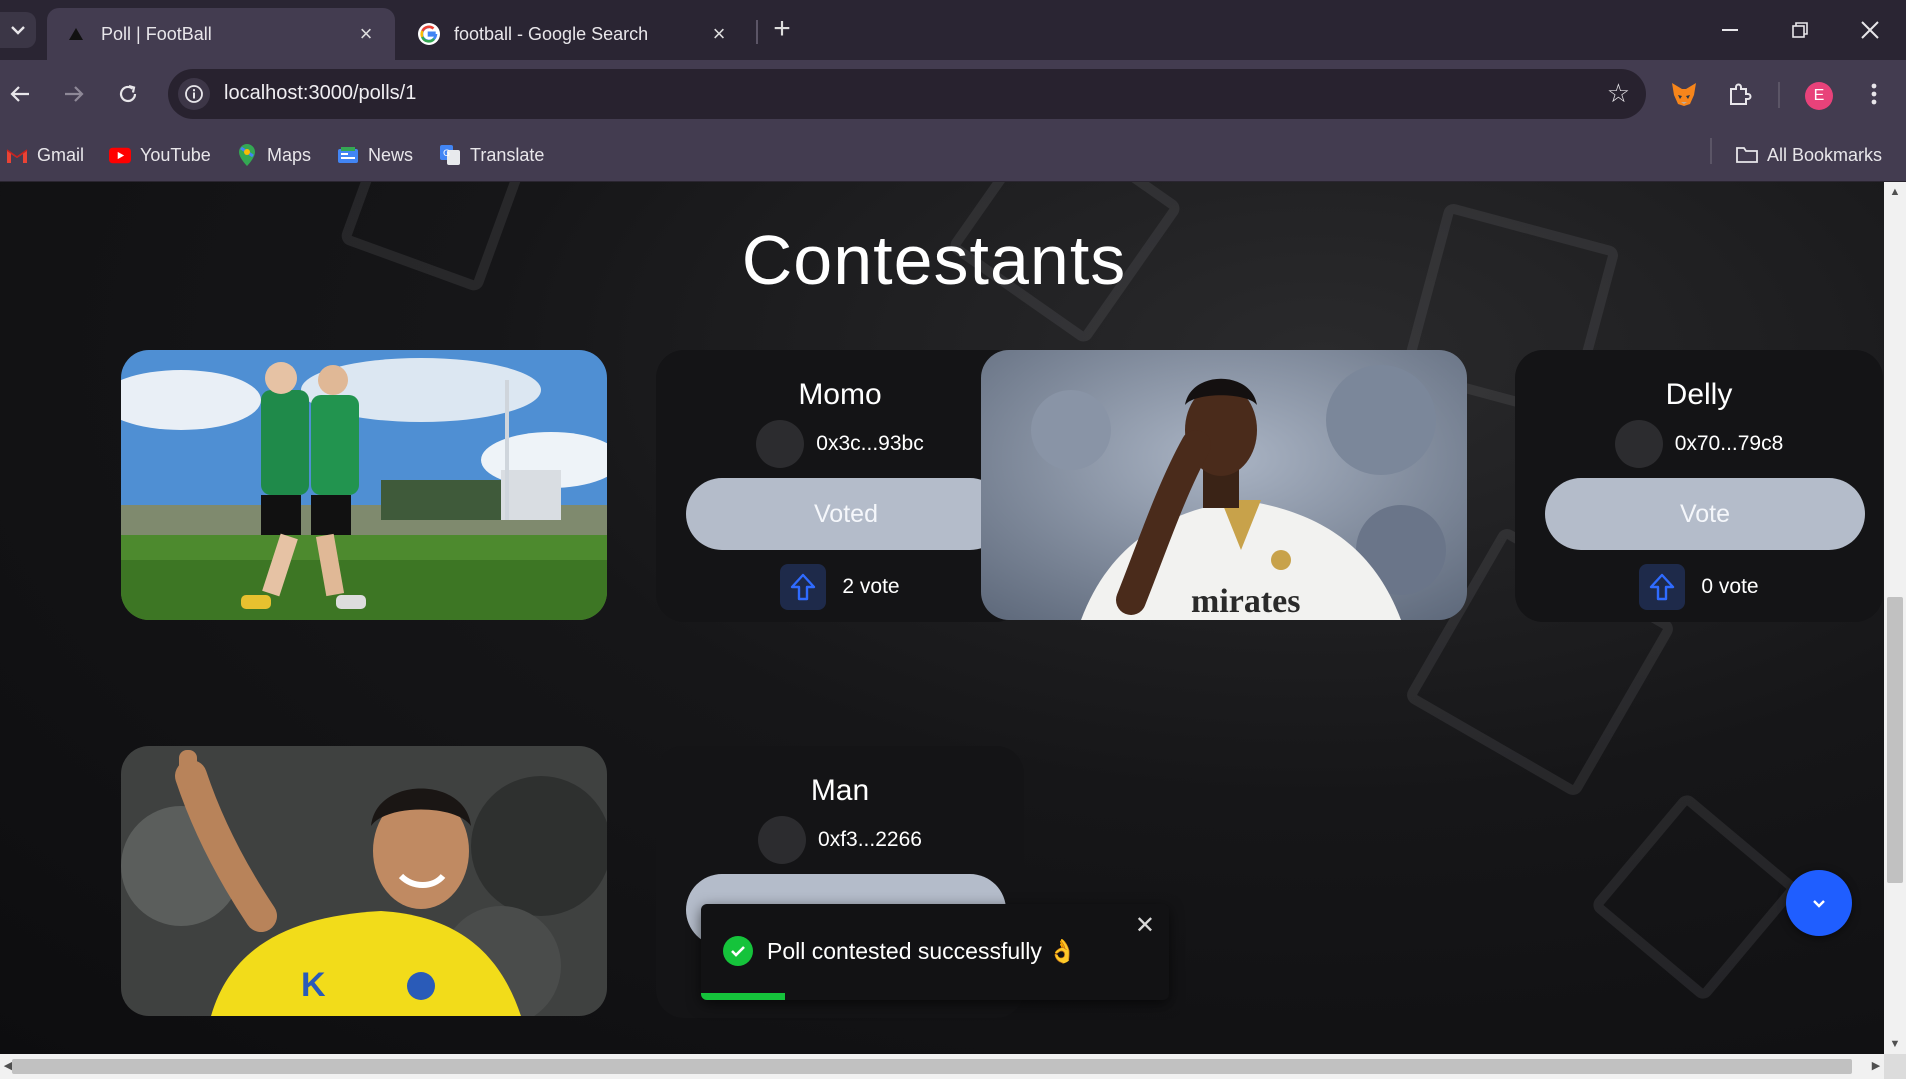 The width and height of the screenshot is (1906, 1079). I want to click on translate-icon: G, so click(450, 155).